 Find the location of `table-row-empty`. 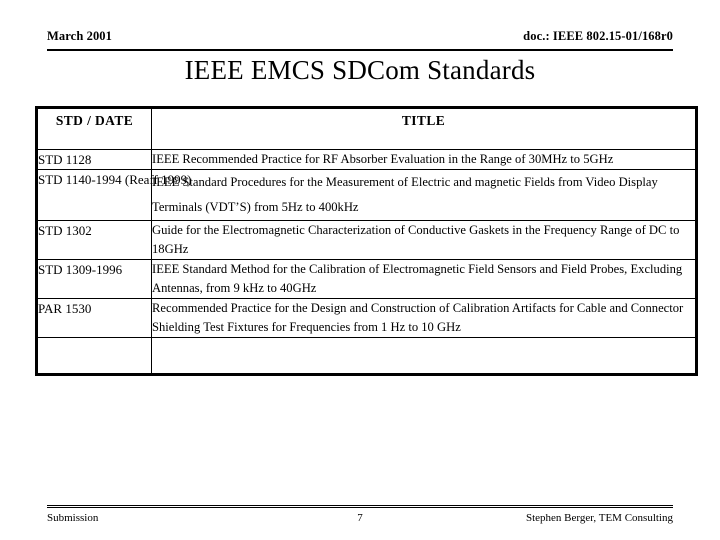

table-row-empty is located at coordinates (366, 356).